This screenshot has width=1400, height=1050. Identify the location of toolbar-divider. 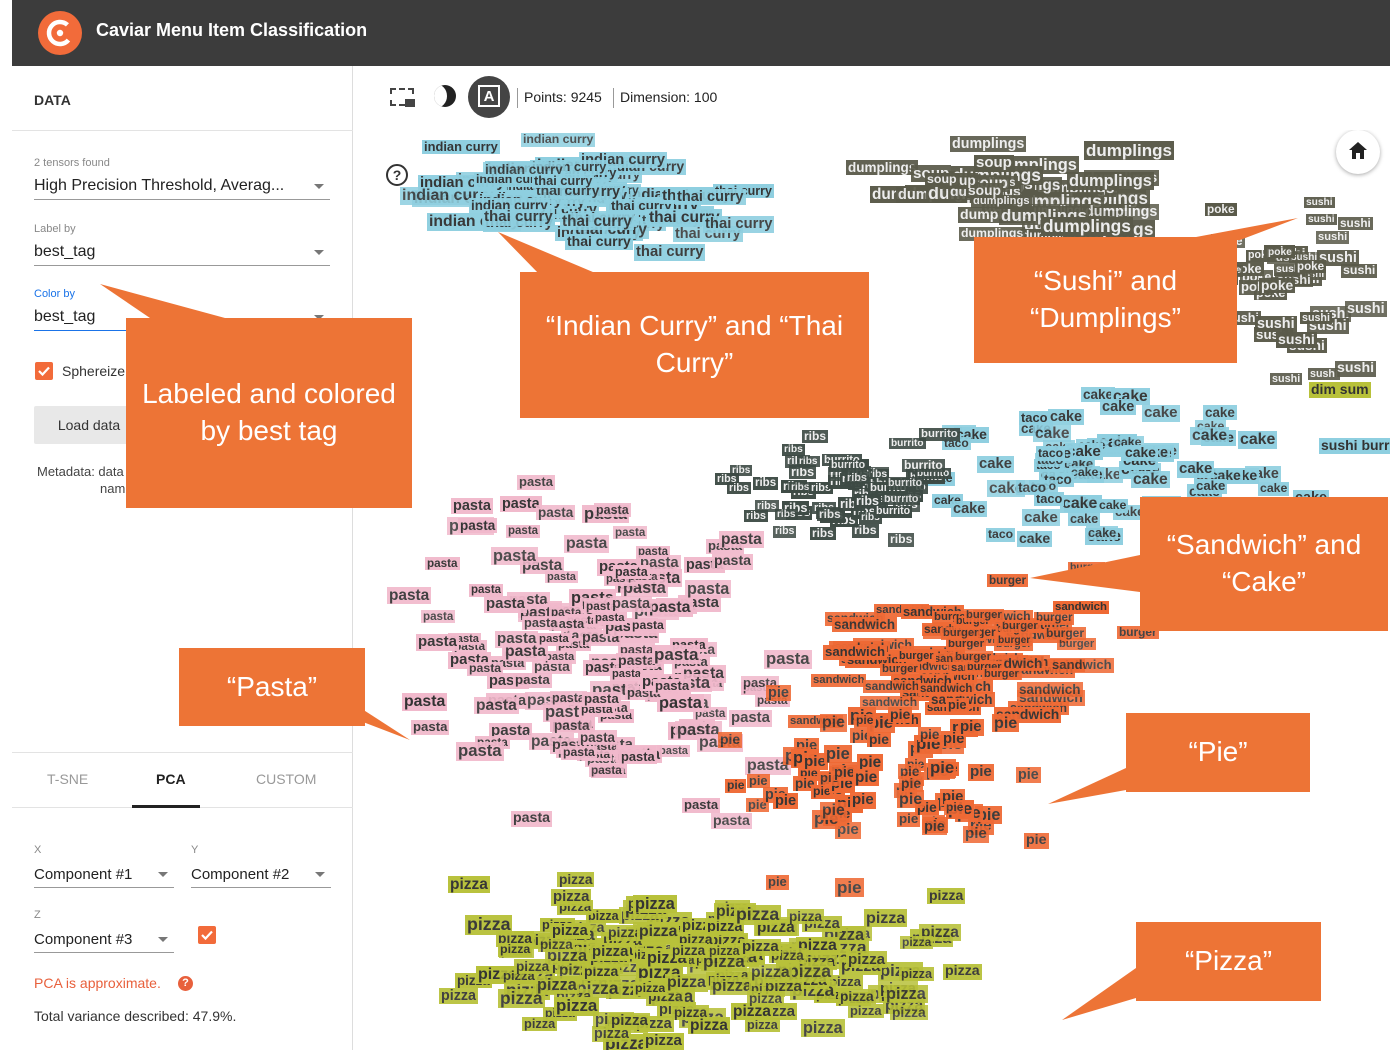
(613, 98).